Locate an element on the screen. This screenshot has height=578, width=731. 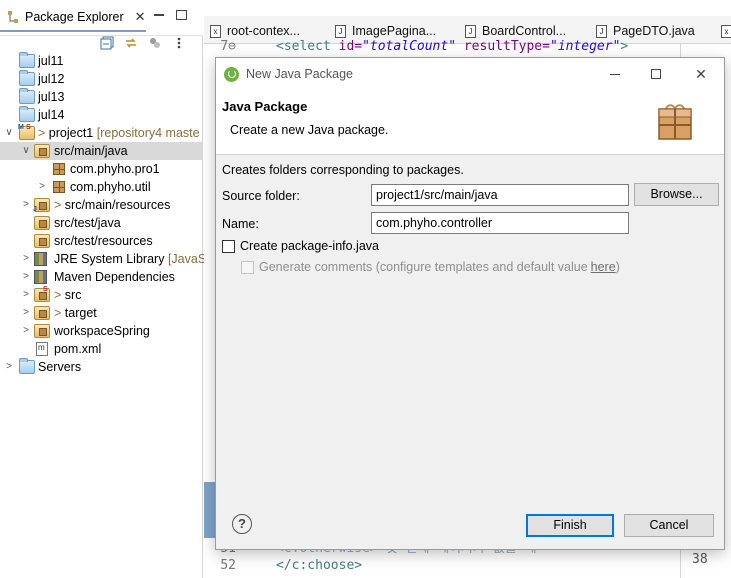
folder-icon: S is located at coordinates (42, 294).